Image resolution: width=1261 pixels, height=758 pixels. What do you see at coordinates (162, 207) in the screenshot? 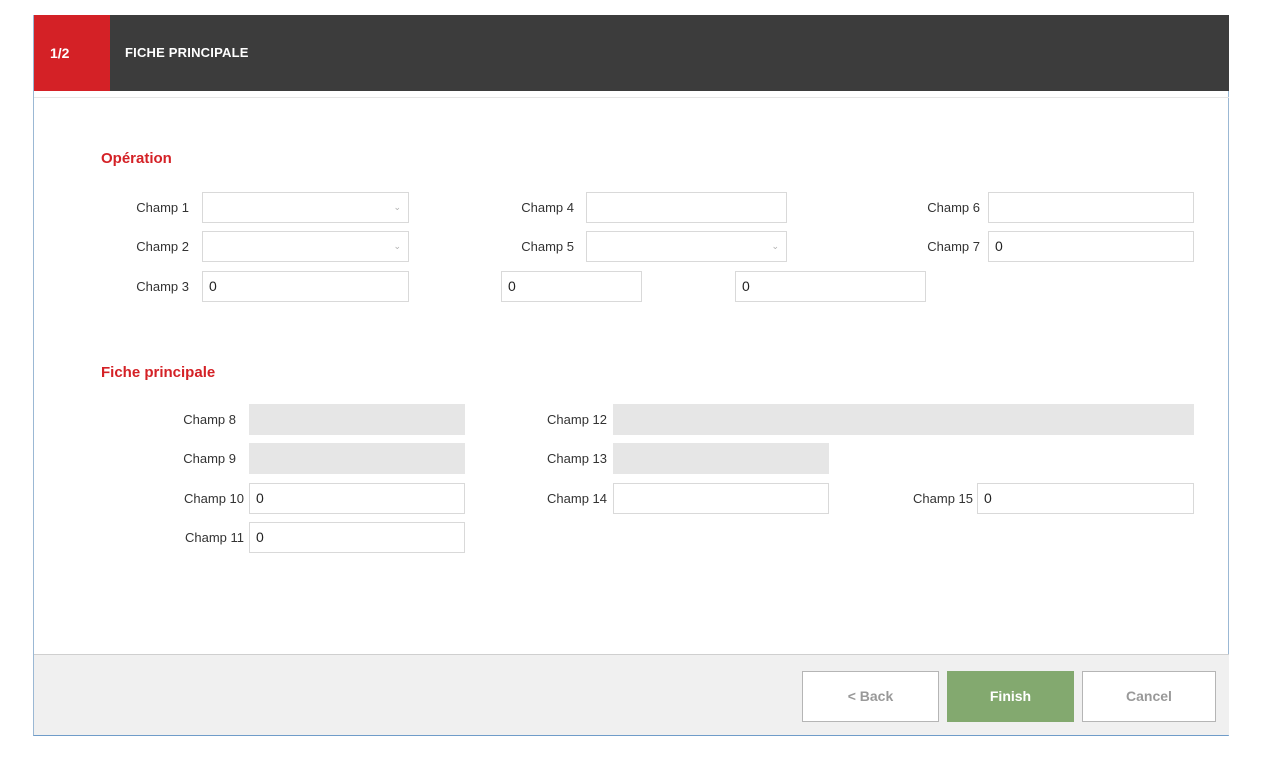
I see `champ1-label: Champ 1` at bounding box center [162, 207].